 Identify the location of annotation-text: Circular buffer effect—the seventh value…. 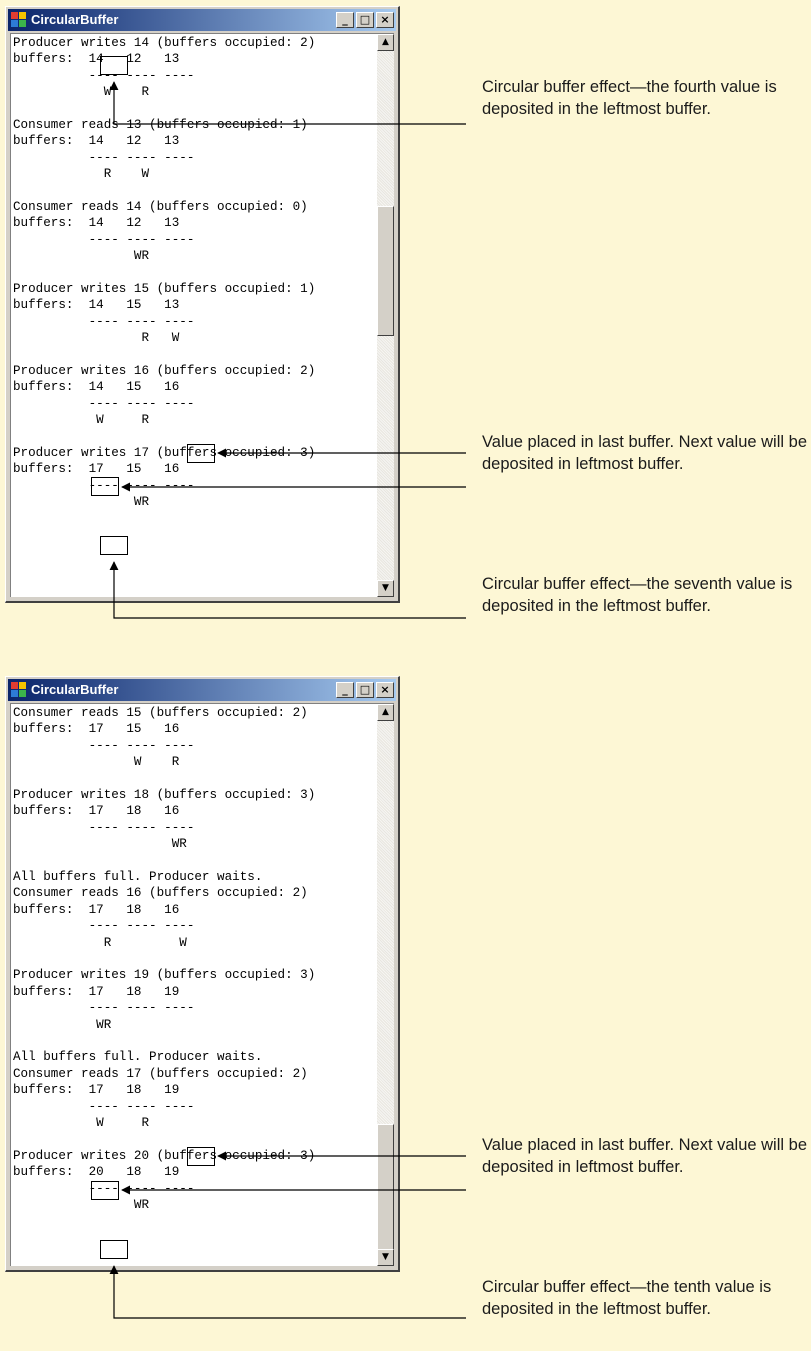
(637, 595).